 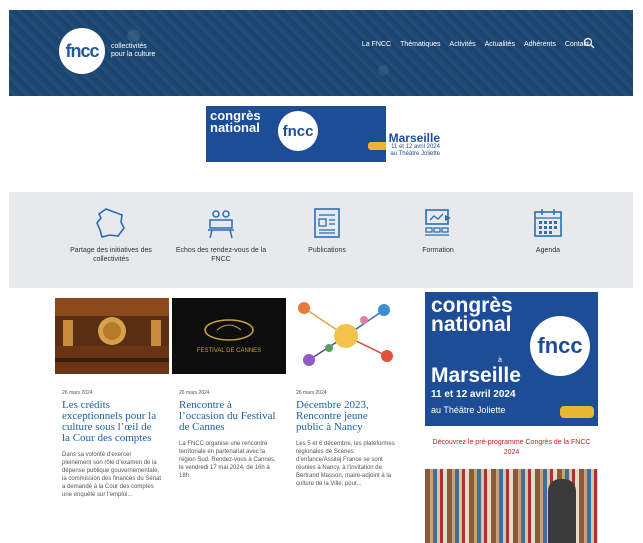 I want to click on site-logo: fncc collectivités pour la culture, so click(x=110, y=51).